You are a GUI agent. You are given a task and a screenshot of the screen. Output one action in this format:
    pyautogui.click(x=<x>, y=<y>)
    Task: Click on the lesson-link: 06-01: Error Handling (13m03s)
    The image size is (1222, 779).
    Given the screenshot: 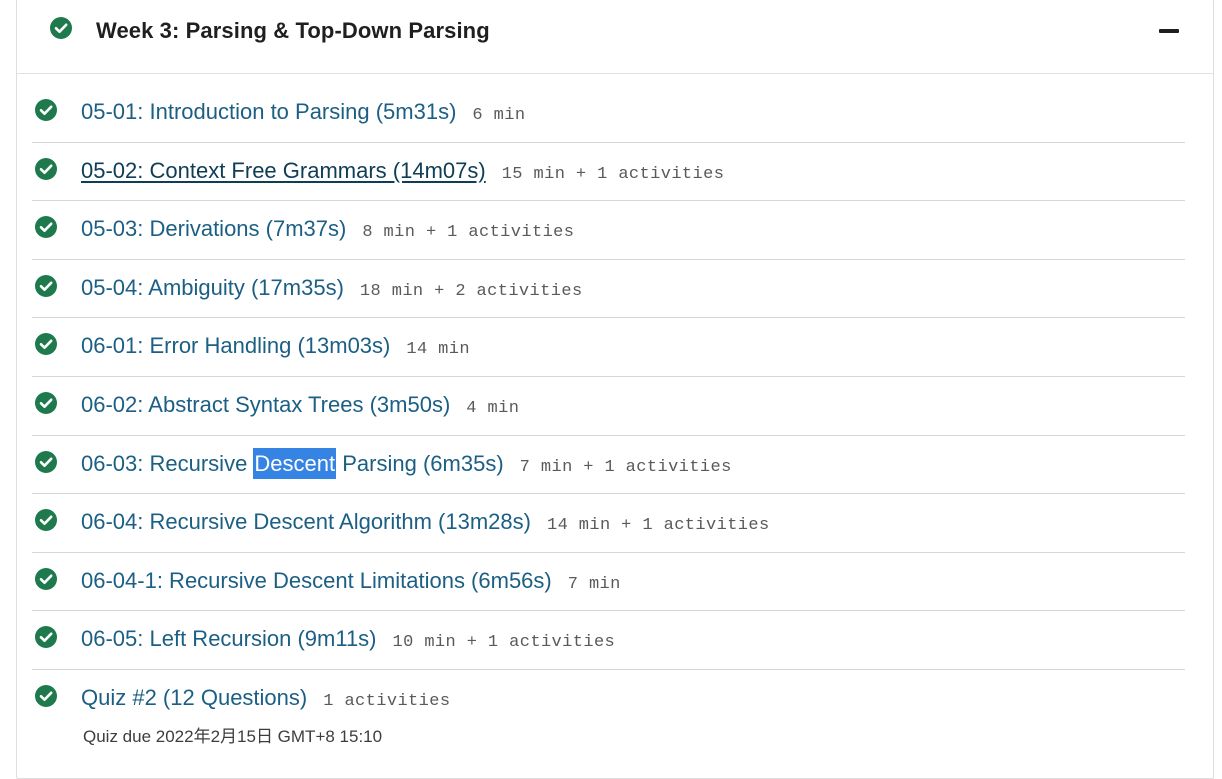 What is the action you would take?
    pyautogui.click(x=235, y=345)
    